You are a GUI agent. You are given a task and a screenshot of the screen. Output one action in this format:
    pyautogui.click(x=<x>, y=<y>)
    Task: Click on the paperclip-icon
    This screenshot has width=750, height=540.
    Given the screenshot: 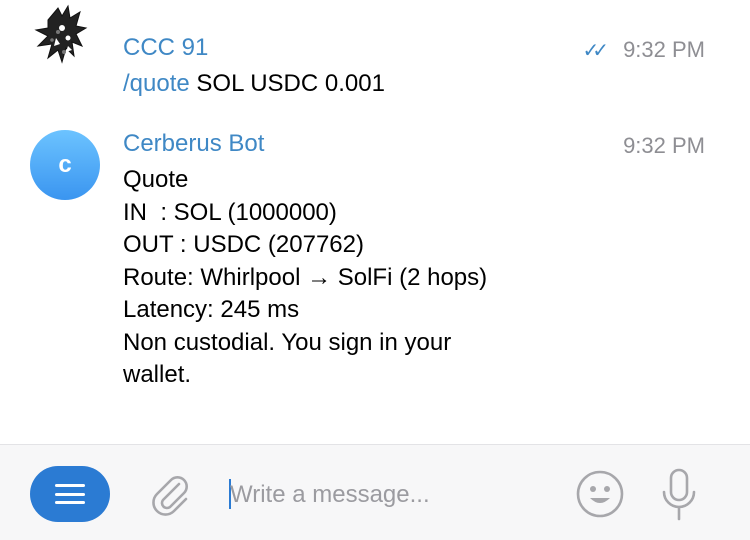 What is the action you would take?
    pyautogui.click(x=171, y=495)
    